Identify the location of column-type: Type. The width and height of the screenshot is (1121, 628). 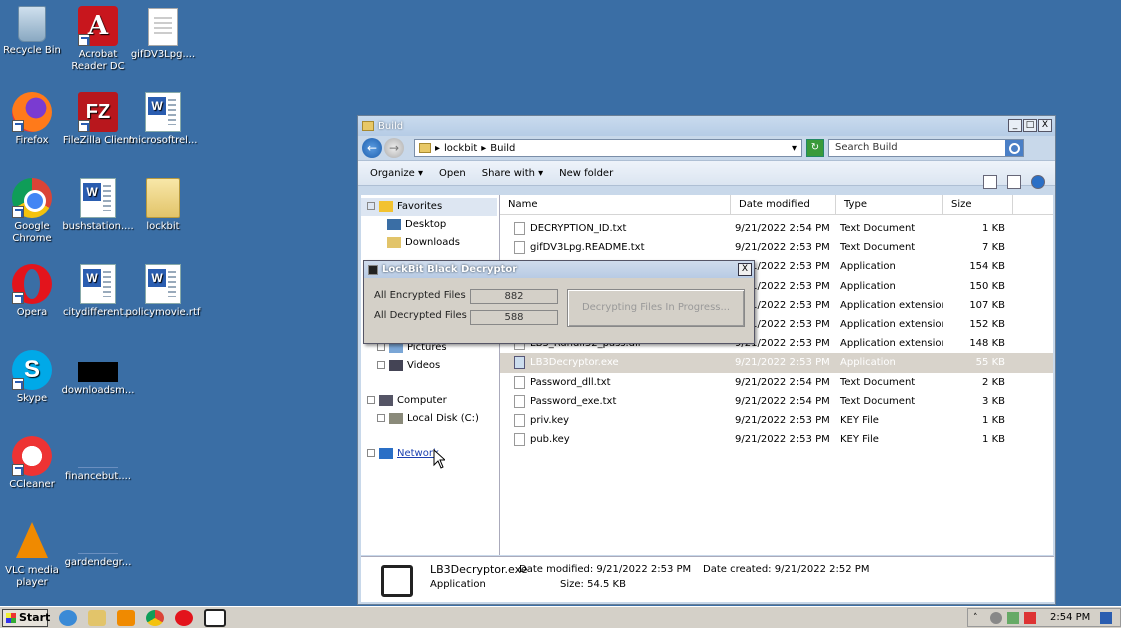
(889, 204).